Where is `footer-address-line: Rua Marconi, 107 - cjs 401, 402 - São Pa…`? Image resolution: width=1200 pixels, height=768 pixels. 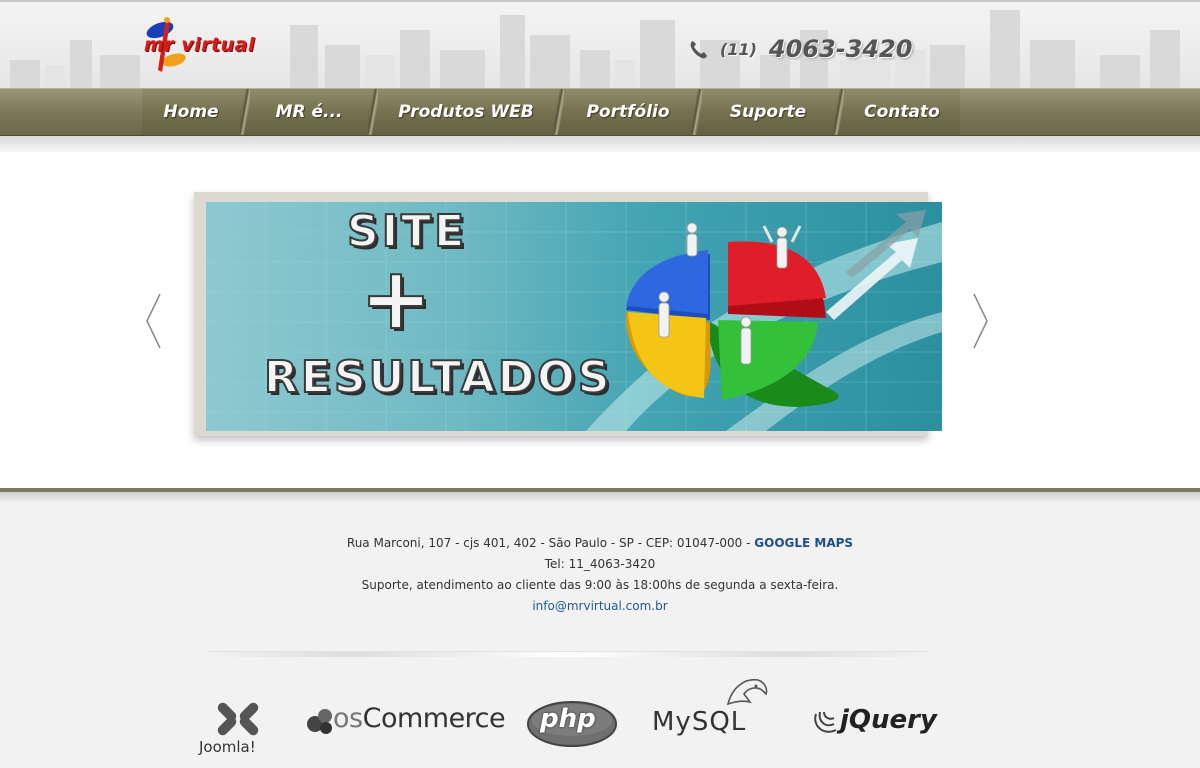
footer-address-line: Rua Marconi, 107 - cjs 401, 402 - São Pa… is located at coordinates (600, 543).